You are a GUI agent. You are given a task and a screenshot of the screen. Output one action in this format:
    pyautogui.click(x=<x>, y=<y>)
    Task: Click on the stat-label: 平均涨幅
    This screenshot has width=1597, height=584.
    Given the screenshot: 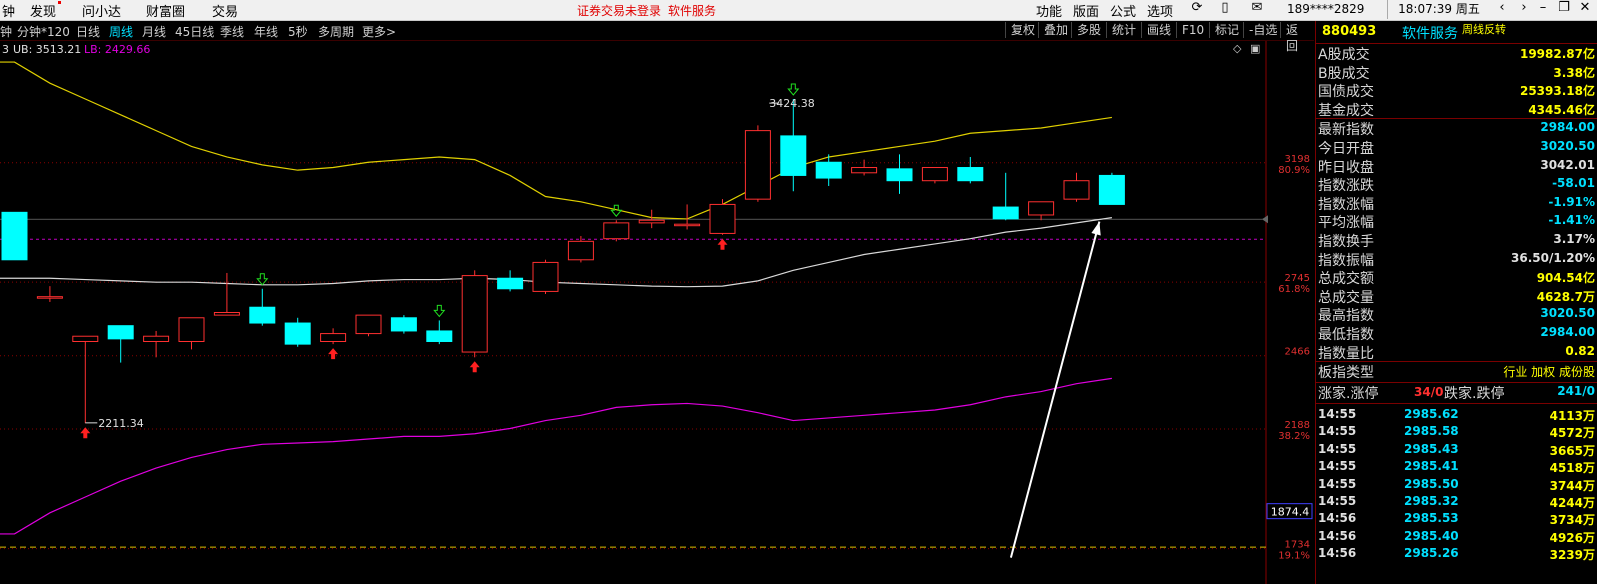 What is the action you would take?
    pyautogui.click(x=1346, y=223)
    